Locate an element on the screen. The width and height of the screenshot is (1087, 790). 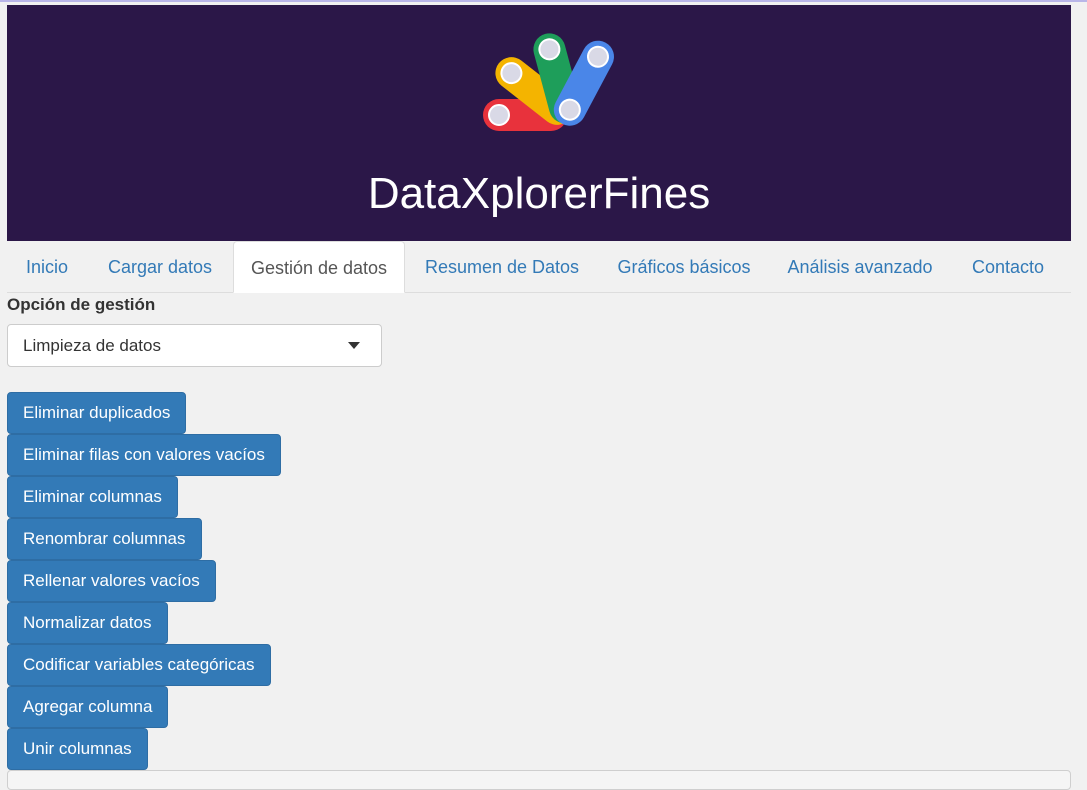
tab-cargar-datos: Cargar datos is located at coordinates (160, 267).